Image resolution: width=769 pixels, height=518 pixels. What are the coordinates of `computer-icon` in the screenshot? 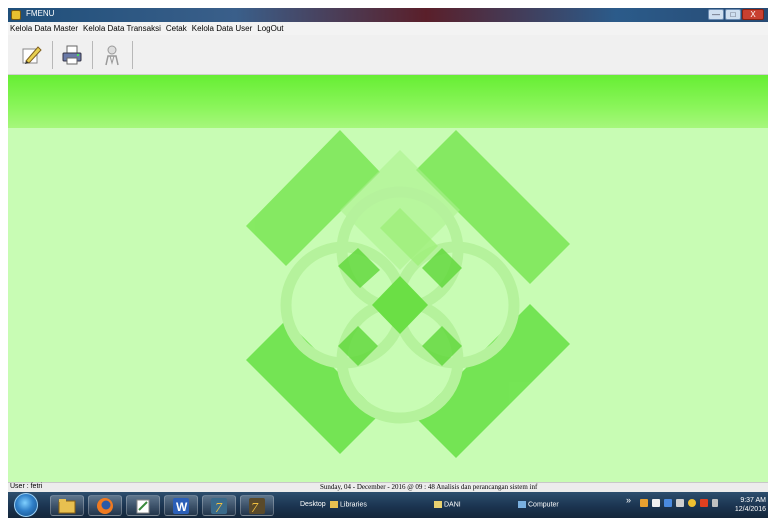 It's located at (522, 504).